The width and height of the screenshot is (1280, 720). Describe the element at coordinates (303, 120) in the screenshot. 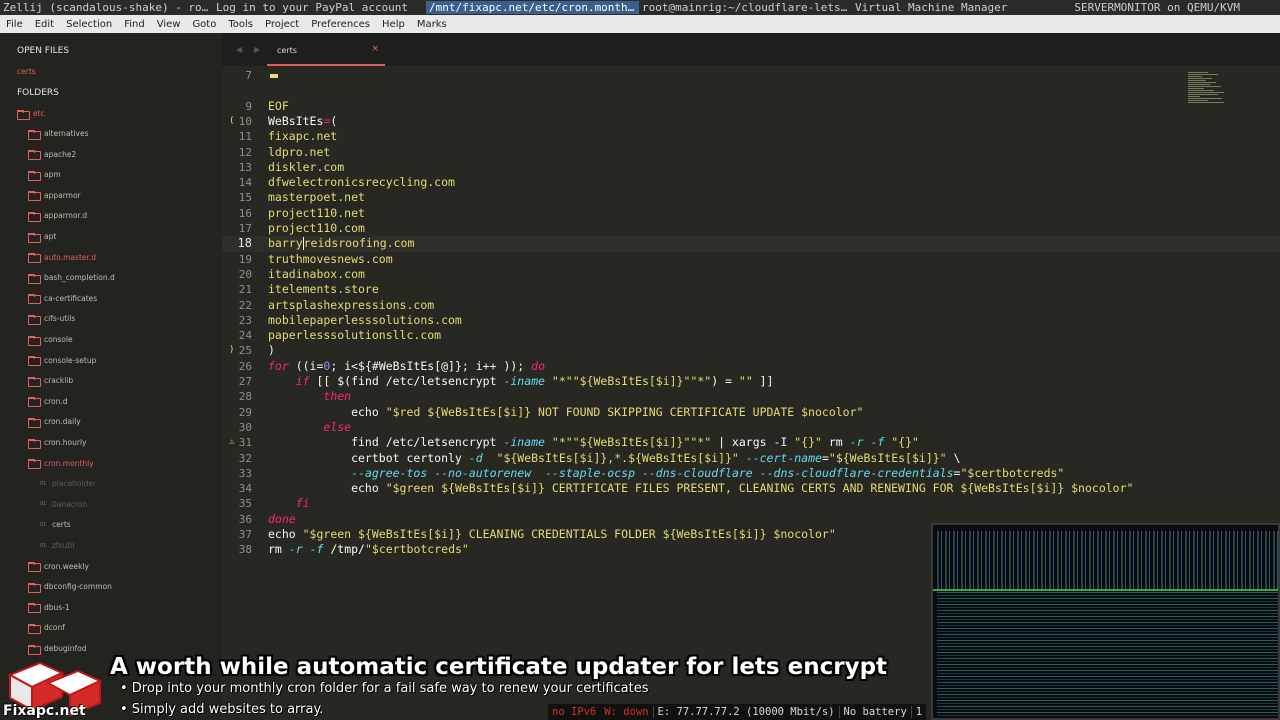

I see `code-text: WeBsItEs=(` at that location.